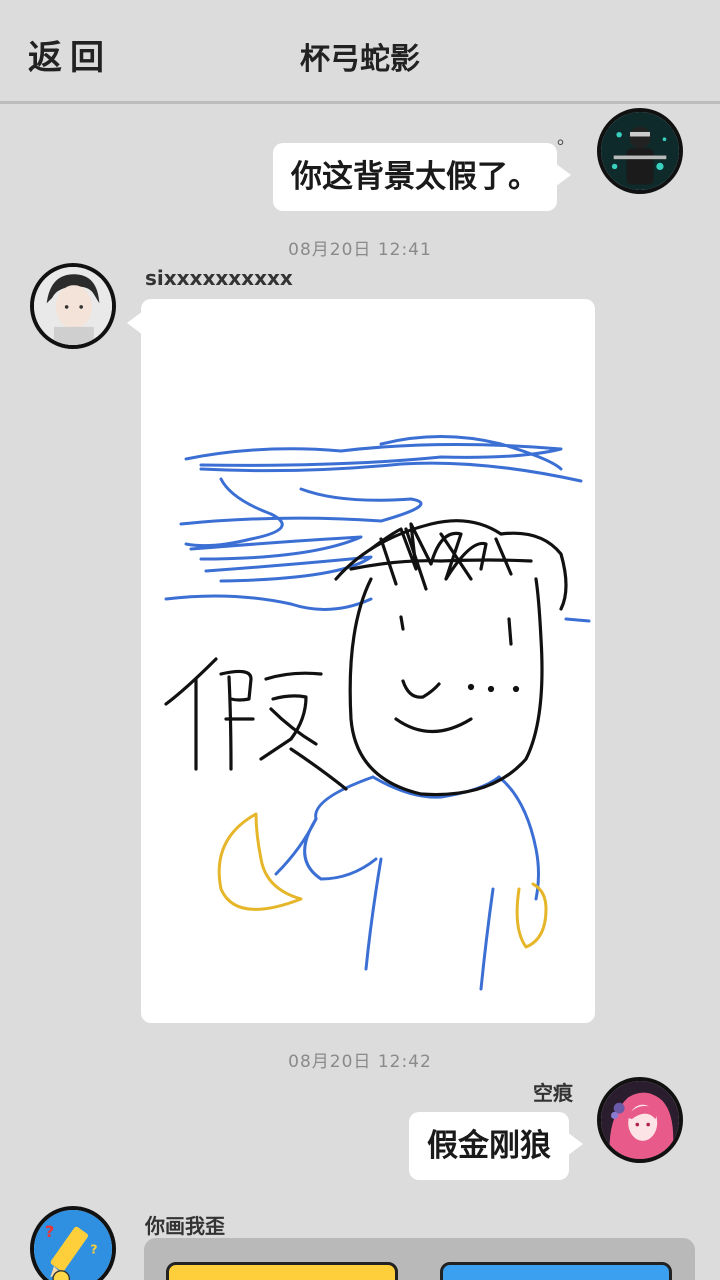  I want to click on game-option-yellow-button, so click(282, 1271).